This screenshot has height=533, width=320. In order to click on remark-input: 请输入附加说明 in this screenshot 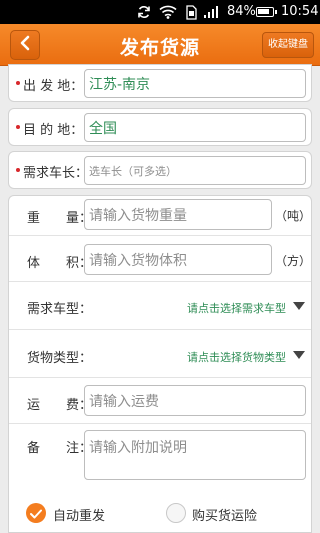, I will do `click(195, 455)`.